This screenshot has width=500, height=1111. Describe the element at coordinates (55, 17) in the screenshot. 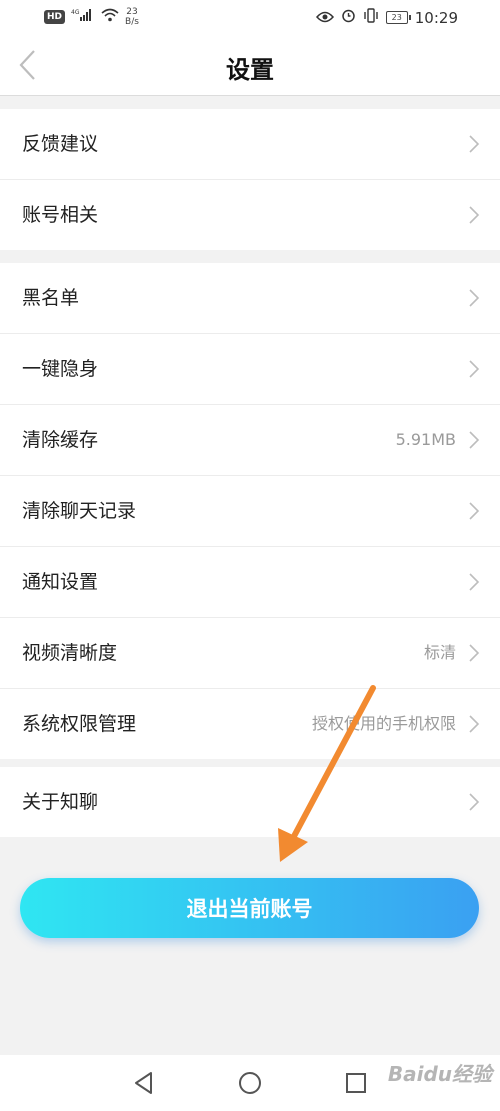

I see `hd-badge: HD` at that location.